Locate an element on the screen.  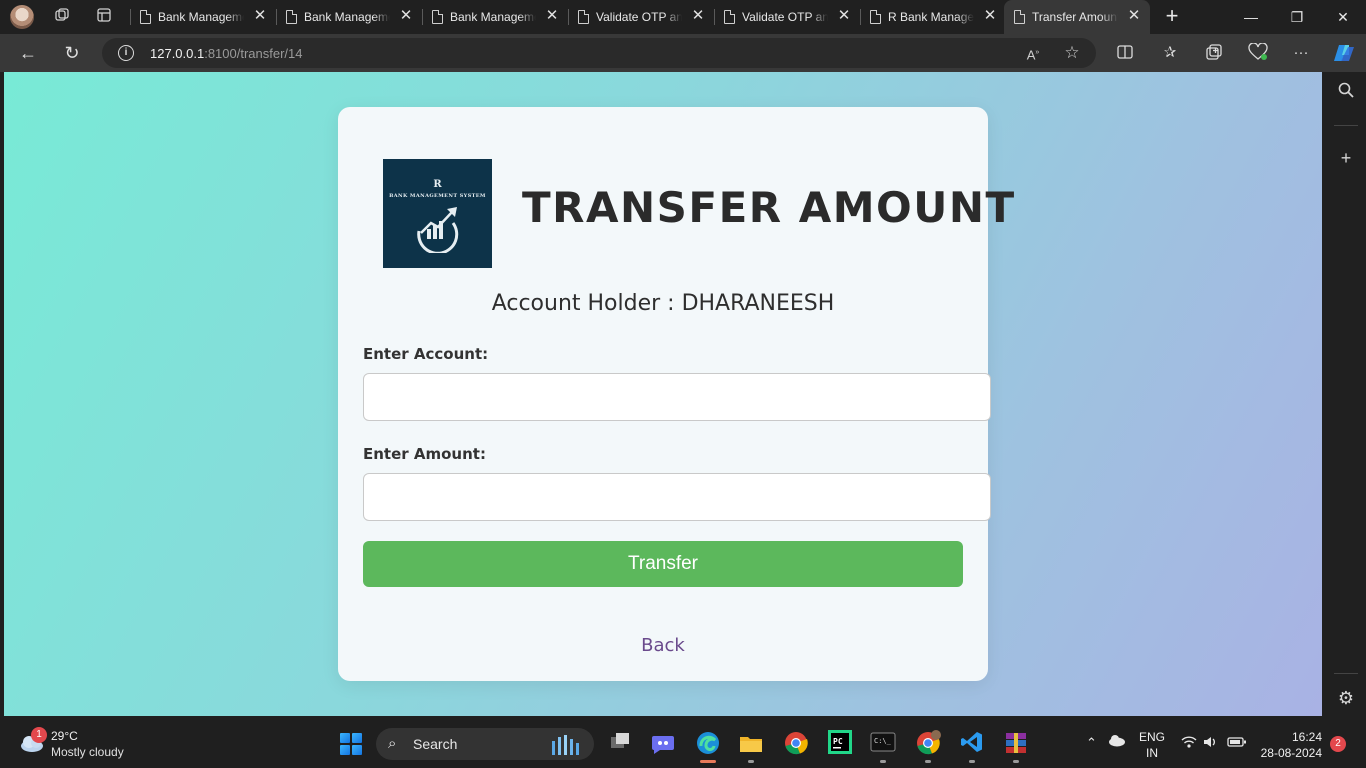
read-aloud-icon: A» is located at coordinates (1033, 53).